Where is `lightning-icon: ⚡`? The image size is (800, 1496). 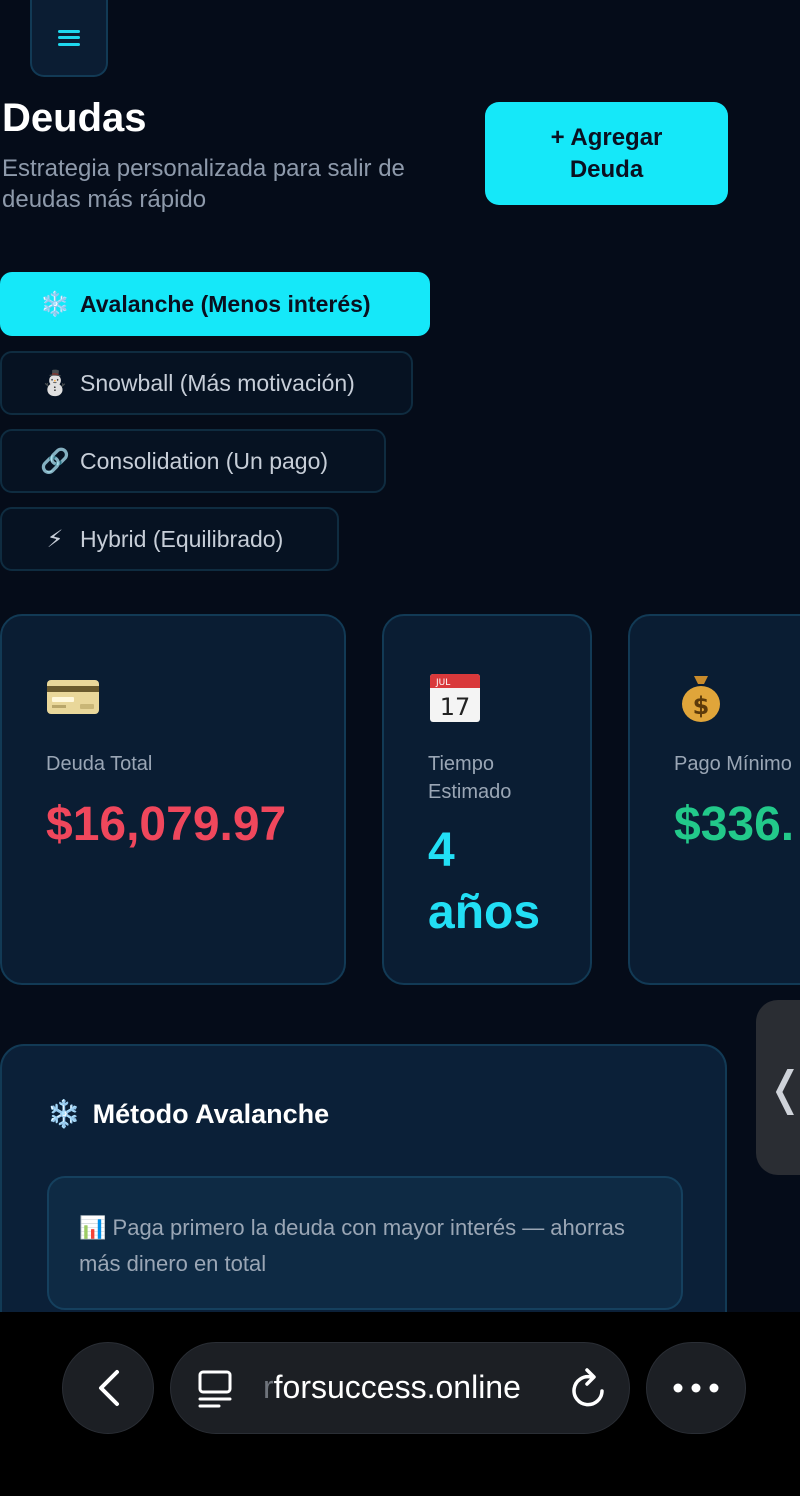
lightning-icon: ⚡ is located at coordinates (55, 539).